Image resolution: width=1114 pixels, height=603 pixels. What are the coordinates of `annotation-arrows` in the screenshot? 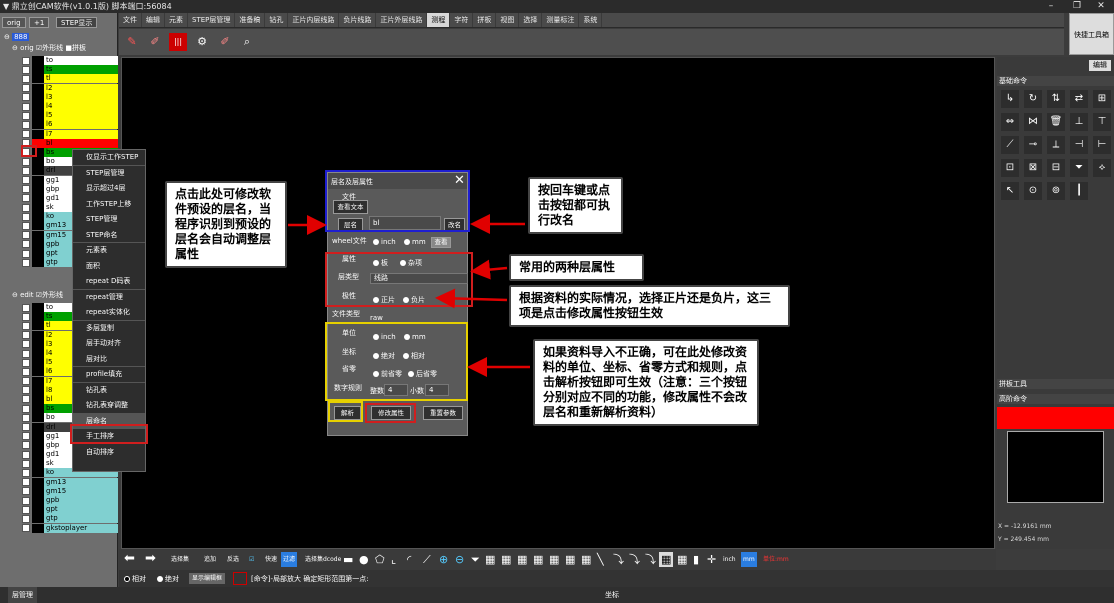 It's located at (409, 295).